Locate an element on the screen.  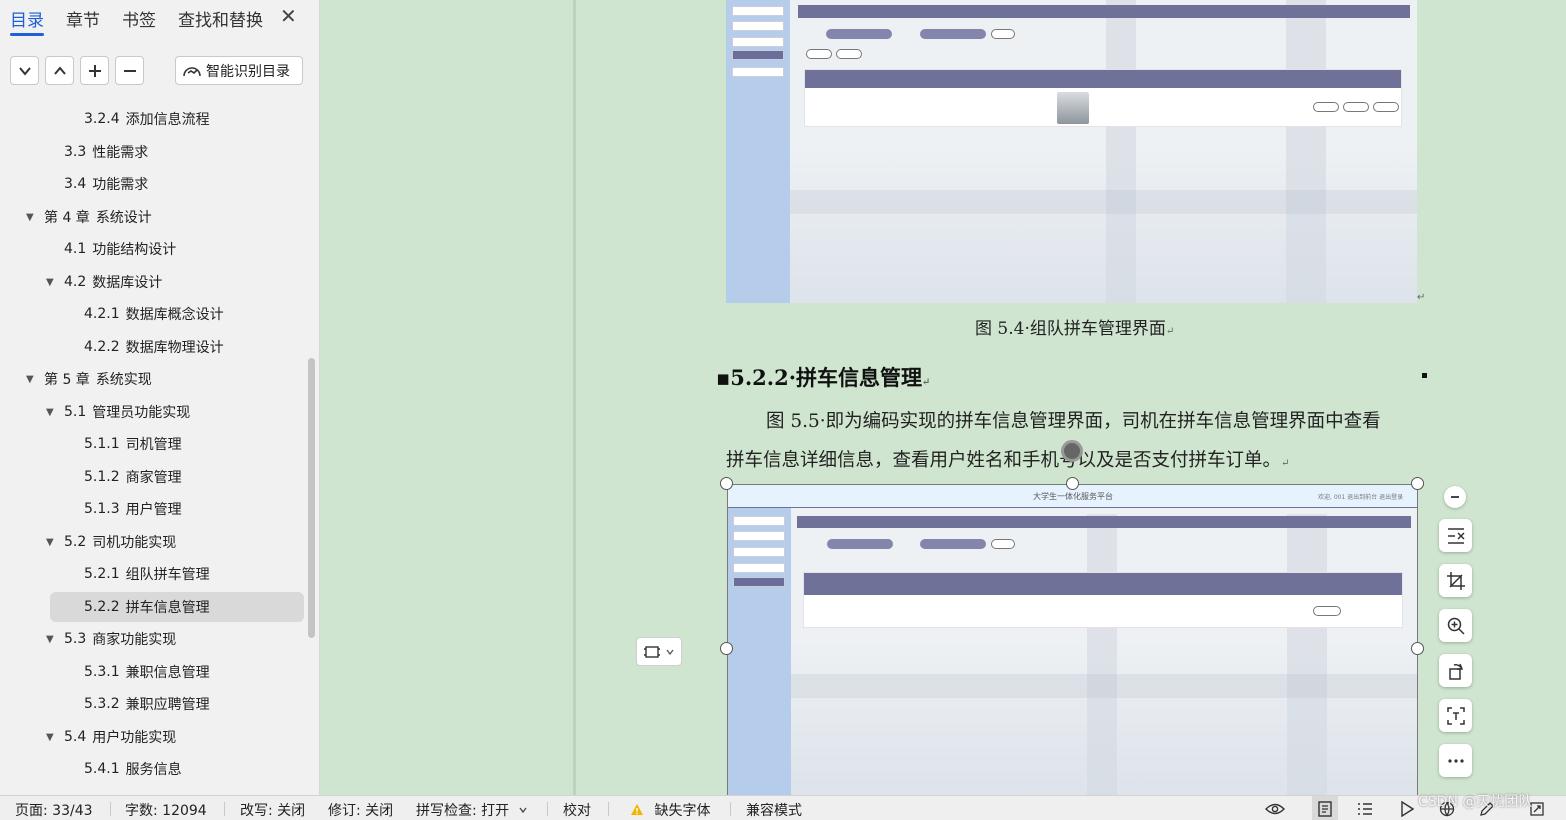
toc-number: 3.4 is located at coordinates (75, 184).